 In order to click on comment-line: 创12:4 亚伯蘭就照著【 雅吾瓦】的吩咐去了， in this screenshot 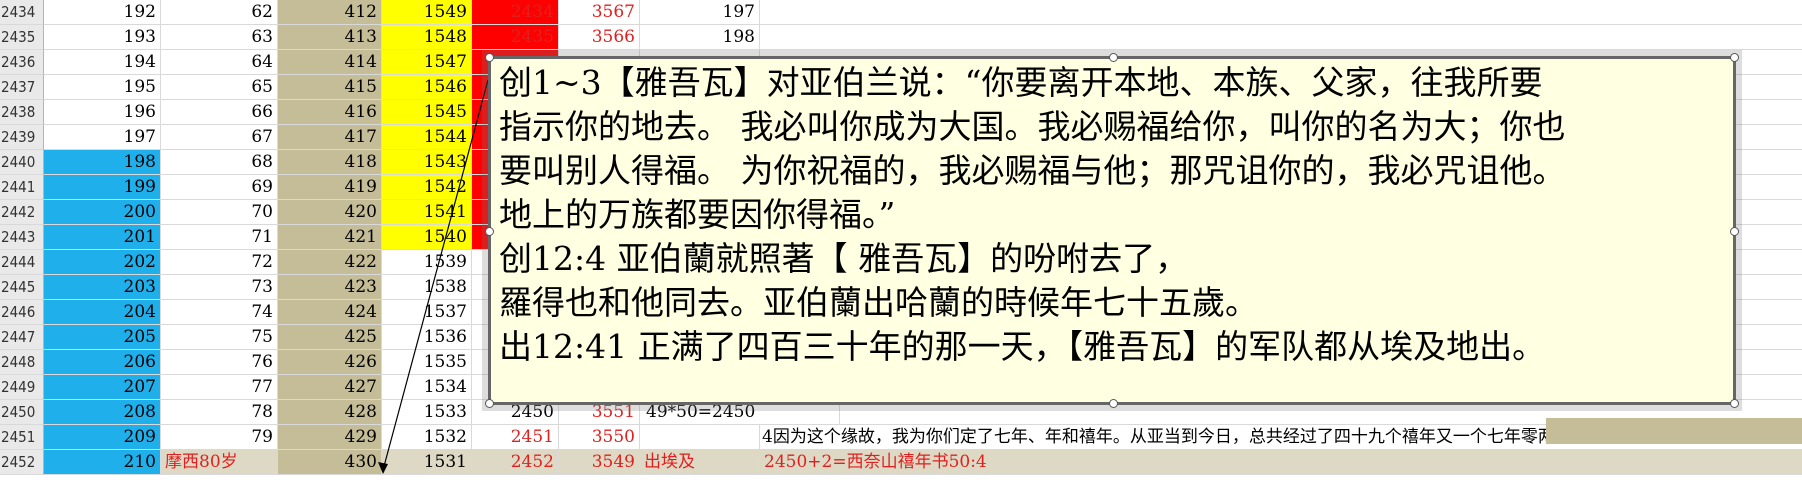, I will do `click(844, 258)`.